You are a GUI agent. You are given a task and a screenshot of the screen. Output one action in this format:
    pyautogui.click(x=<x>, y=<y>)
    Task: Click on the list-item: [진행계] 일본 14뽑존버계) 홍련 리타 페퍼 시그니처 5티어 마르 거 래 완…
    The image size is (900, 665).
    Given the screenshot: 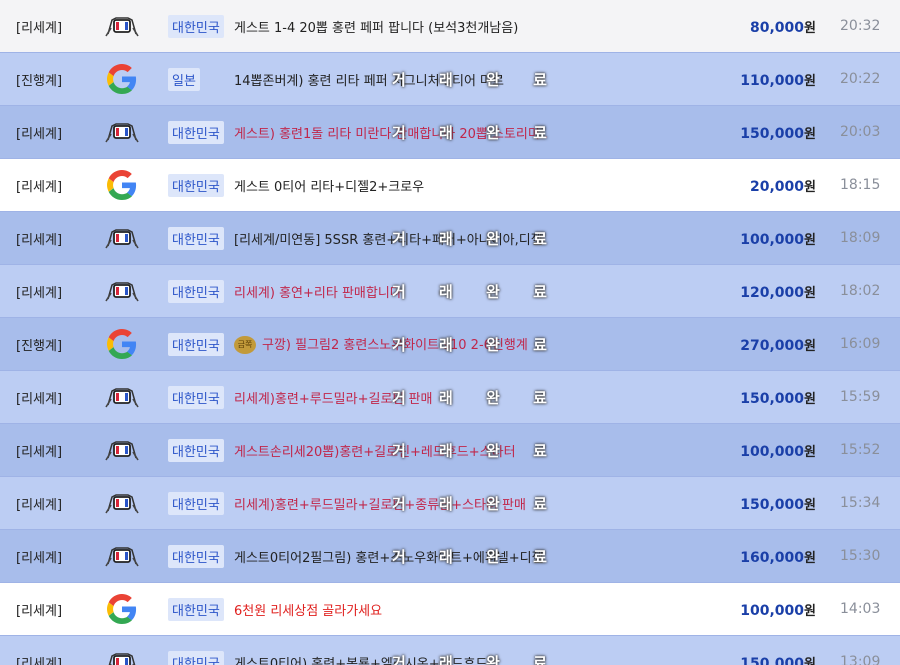 What is the action you would take?
    pyautogui.click(x=450, y=79)
    